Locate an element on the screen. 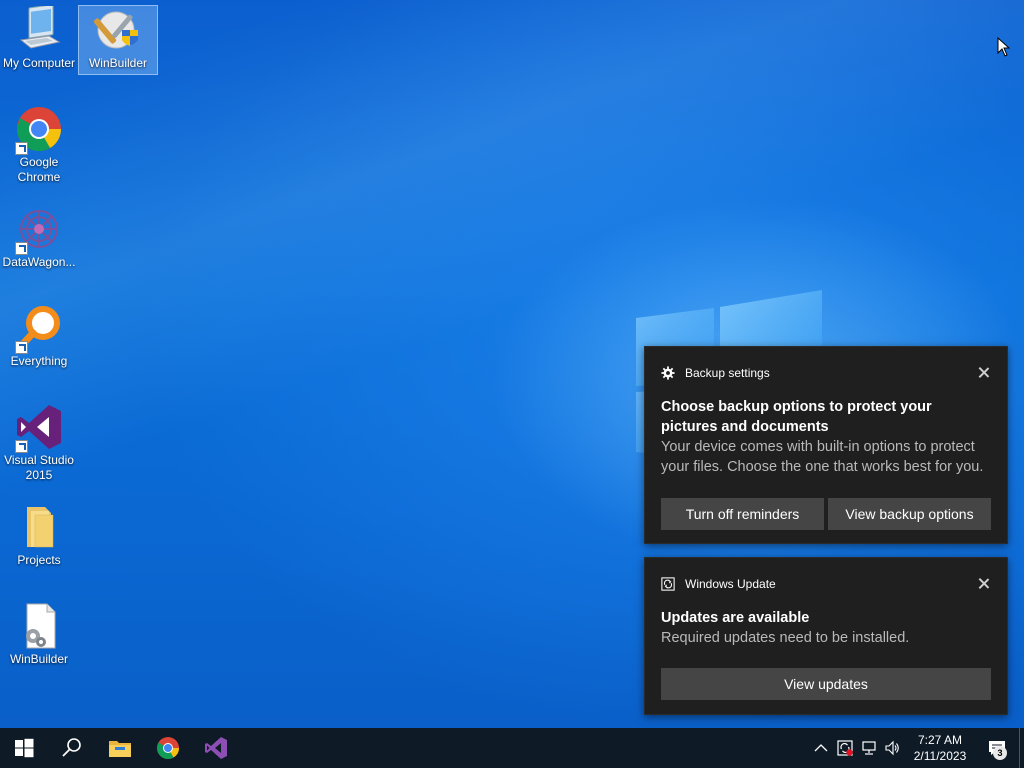  network-icon is located at coordinates (869, 748).